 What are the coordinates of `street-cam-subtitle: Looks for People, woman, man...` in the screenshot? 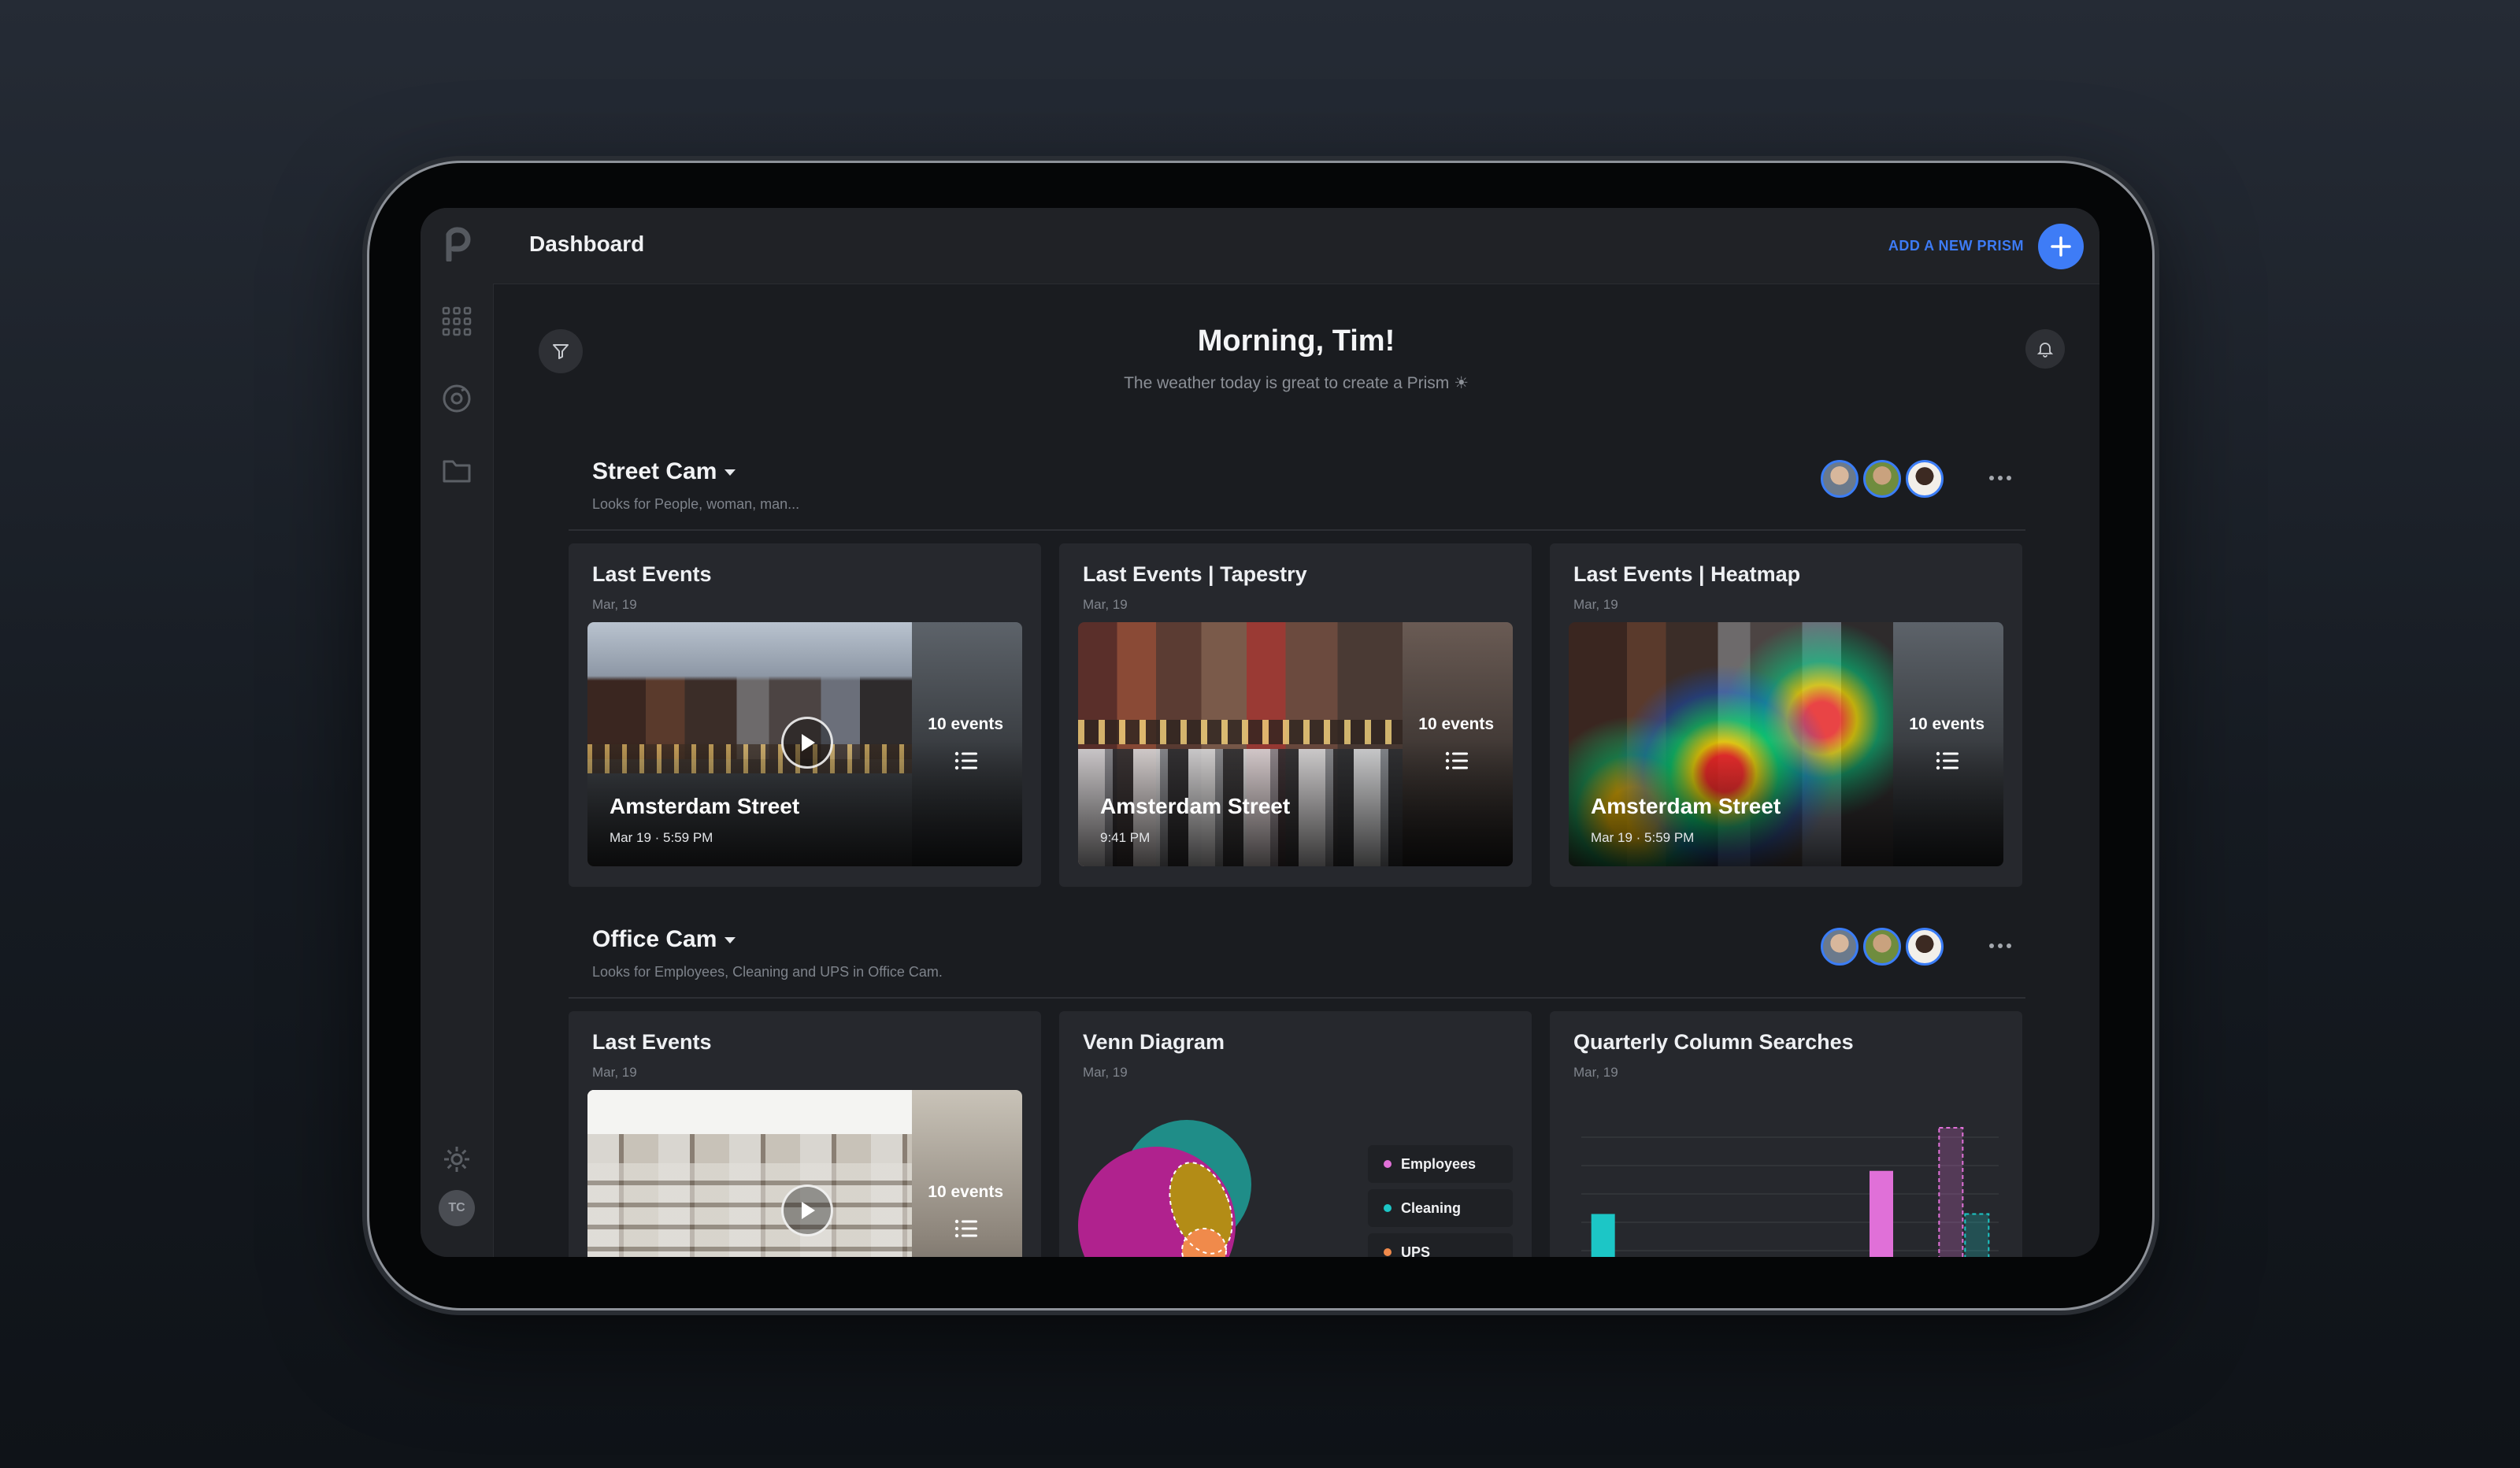 It's located at (696, 504).